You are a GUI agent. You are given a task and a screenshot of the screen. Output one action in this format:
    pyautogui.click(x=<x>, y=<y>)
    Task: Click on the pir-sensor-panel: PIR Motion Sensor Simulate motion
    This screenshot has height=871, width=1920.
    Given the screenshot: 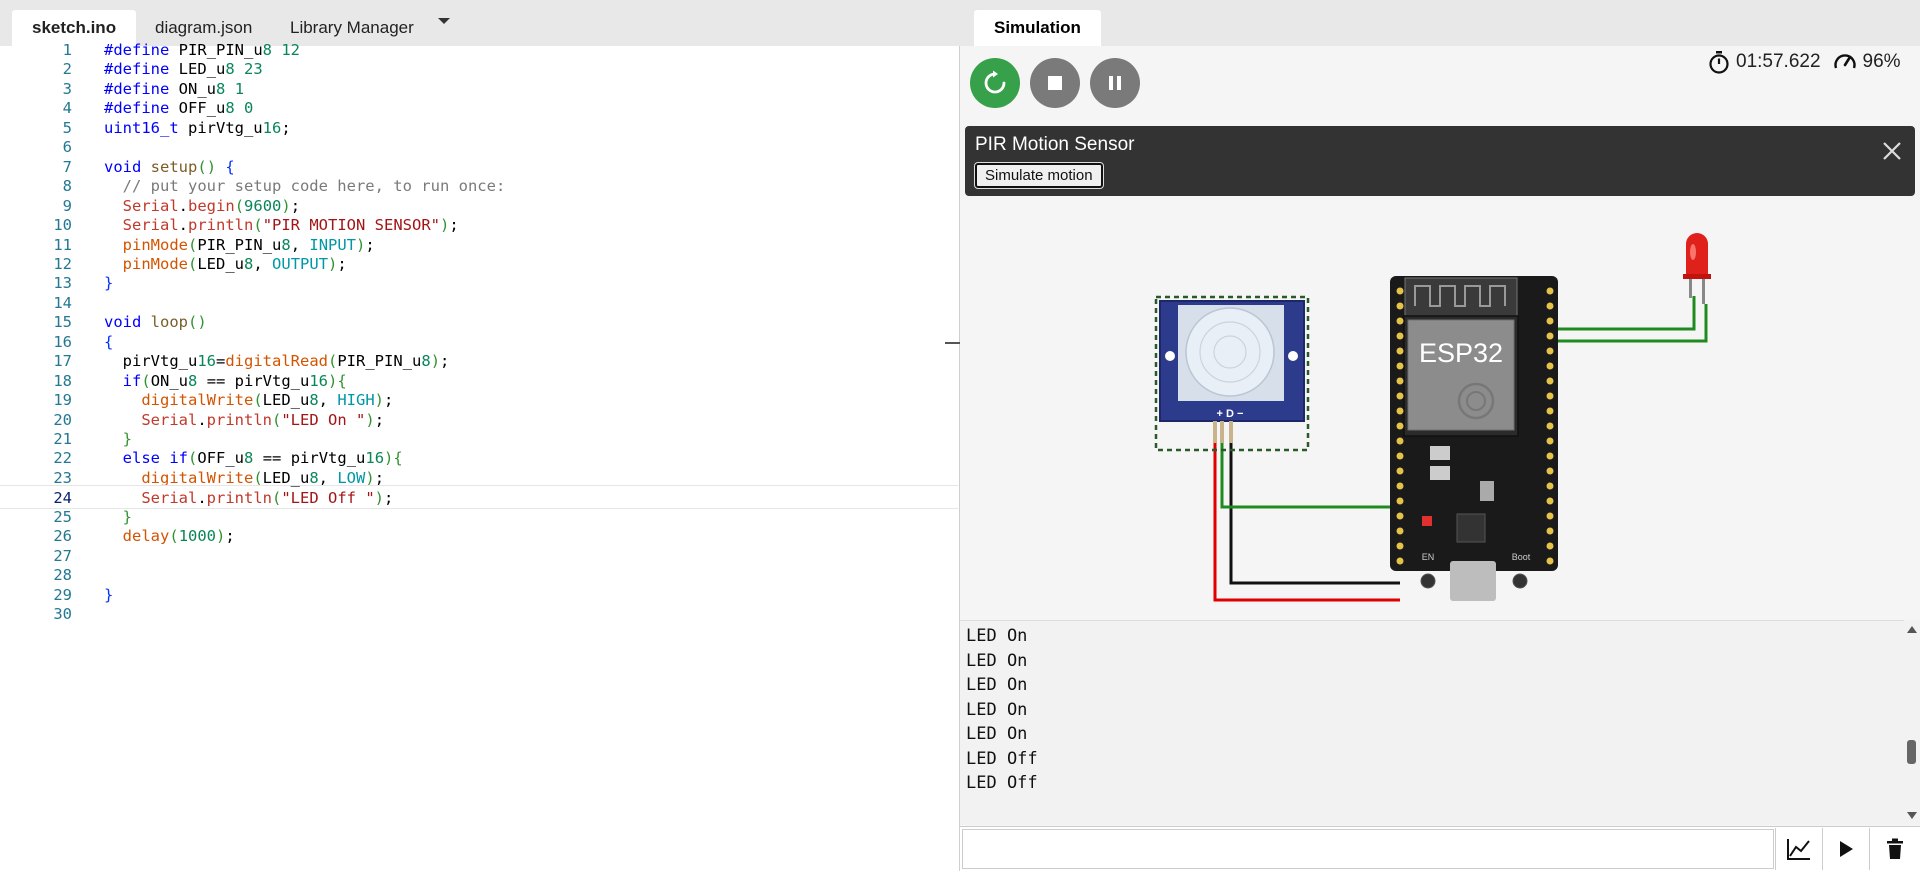 What is the action you would take?
    pyautogui.click(x=1440, y=161)
    